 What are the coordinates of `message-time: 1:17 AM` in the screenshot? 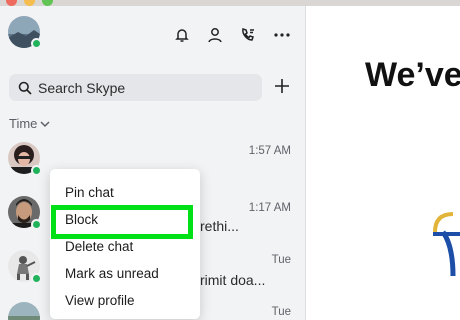 It's located at (269, 208).